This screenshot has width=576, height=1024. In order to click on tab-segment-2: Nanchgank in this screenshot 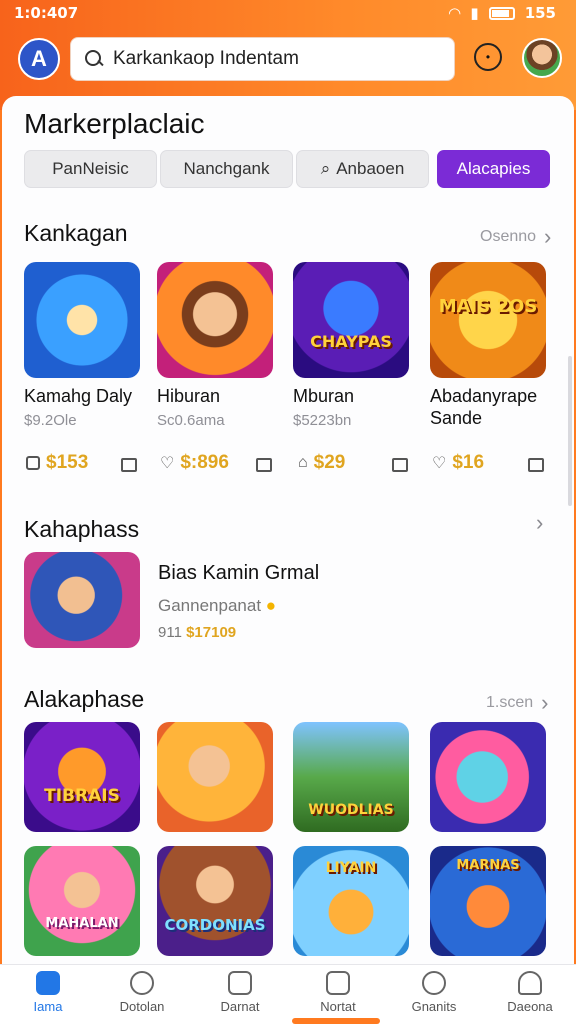, I will do `click(226, 169)`.